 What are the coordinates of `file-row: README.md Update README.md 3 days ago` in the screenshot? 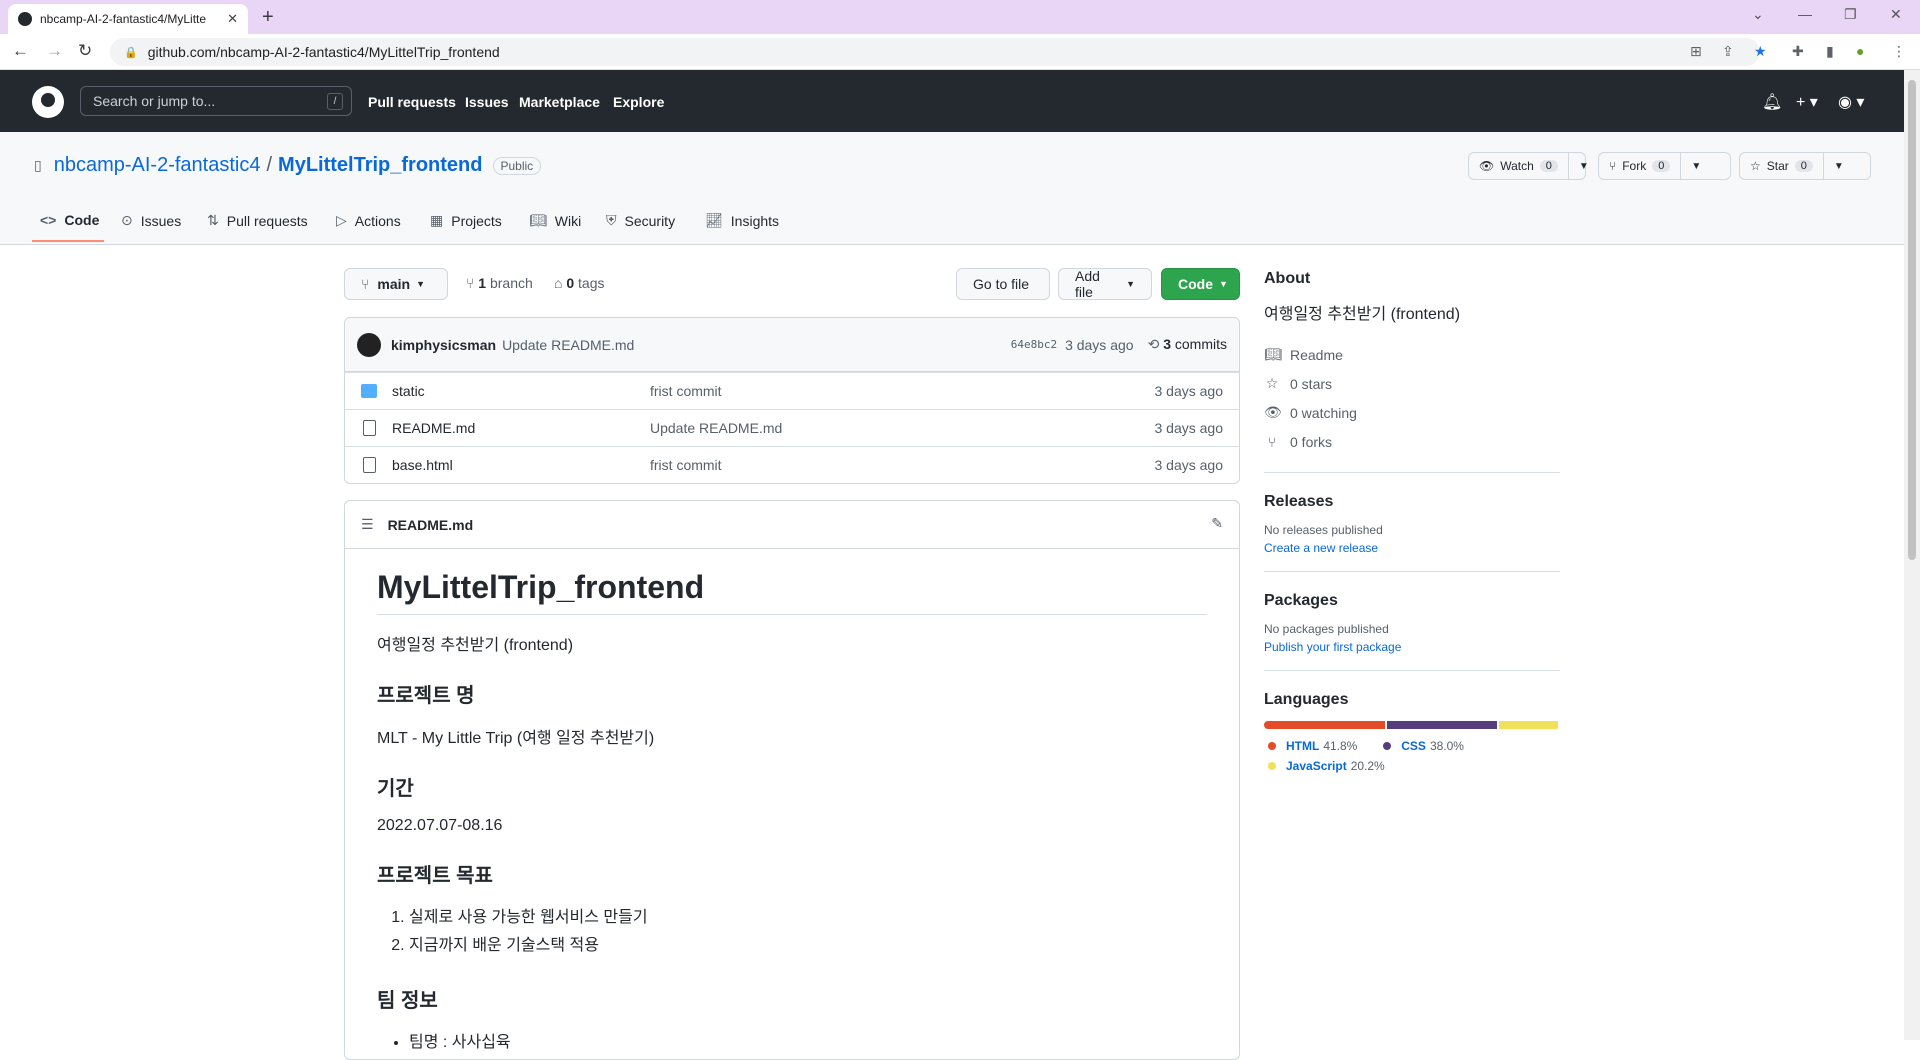 It's located at (792, 427).